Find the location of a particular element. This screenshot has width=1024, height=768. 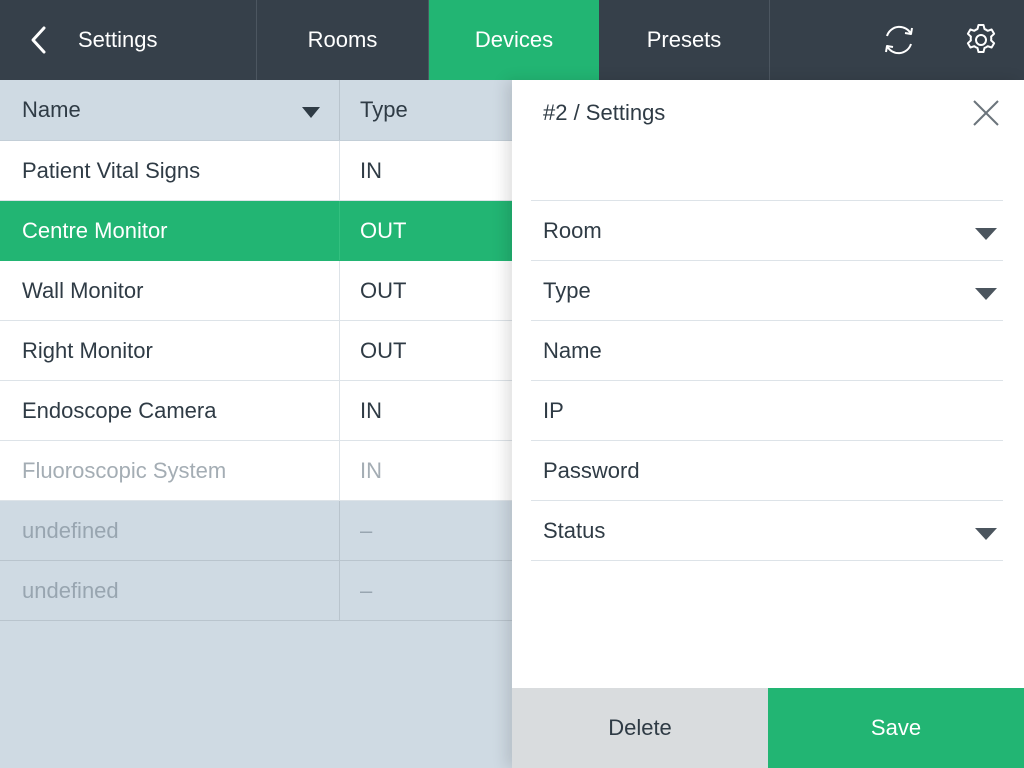

refresh-button is located at coordinates (899, 40).